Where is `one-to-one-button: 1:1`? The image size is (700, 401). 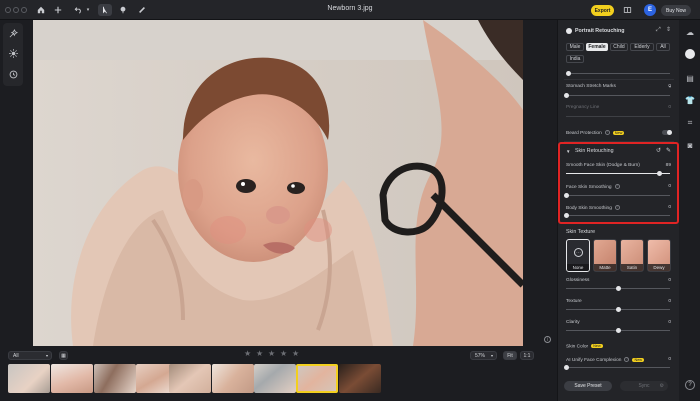 one-to-one-button: 1:1 is located at coordinates (527, 355).